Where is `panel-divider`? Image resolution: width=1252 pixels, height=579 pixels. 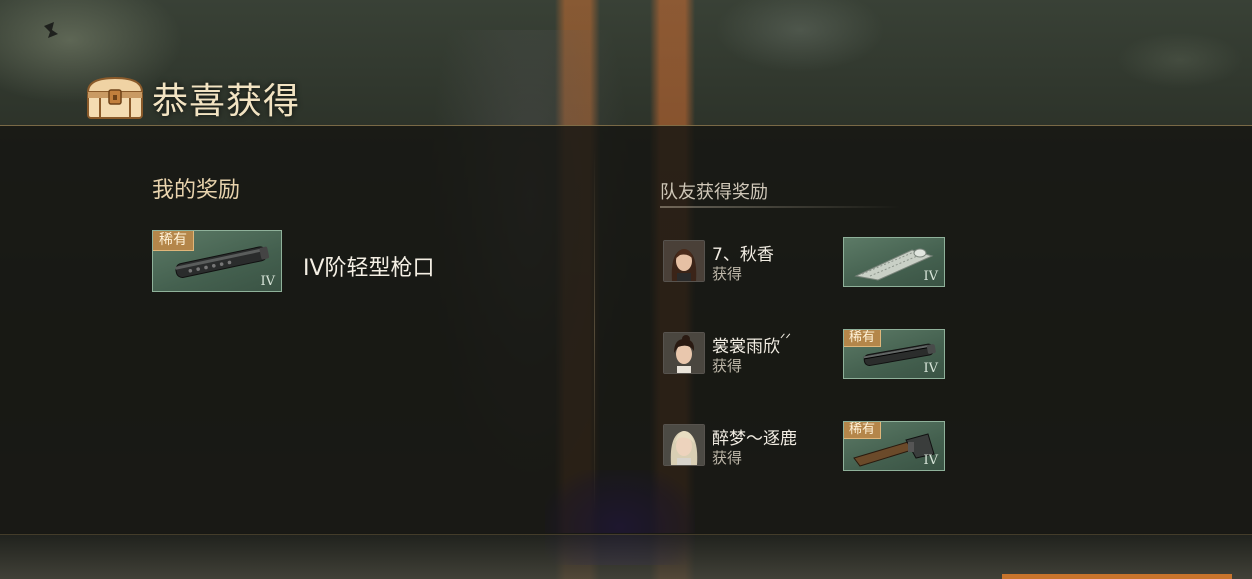
panel-divider is located at coordinates (594, 330).